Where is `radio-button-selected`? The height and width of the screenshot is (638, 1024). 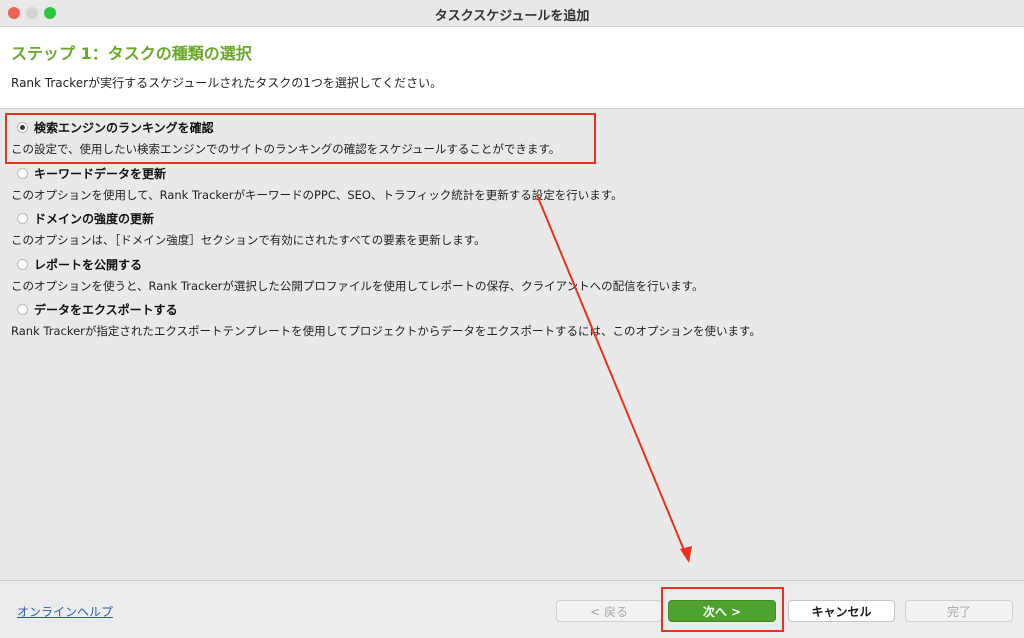 radio-button-selected is located at coordinates (22, 127).